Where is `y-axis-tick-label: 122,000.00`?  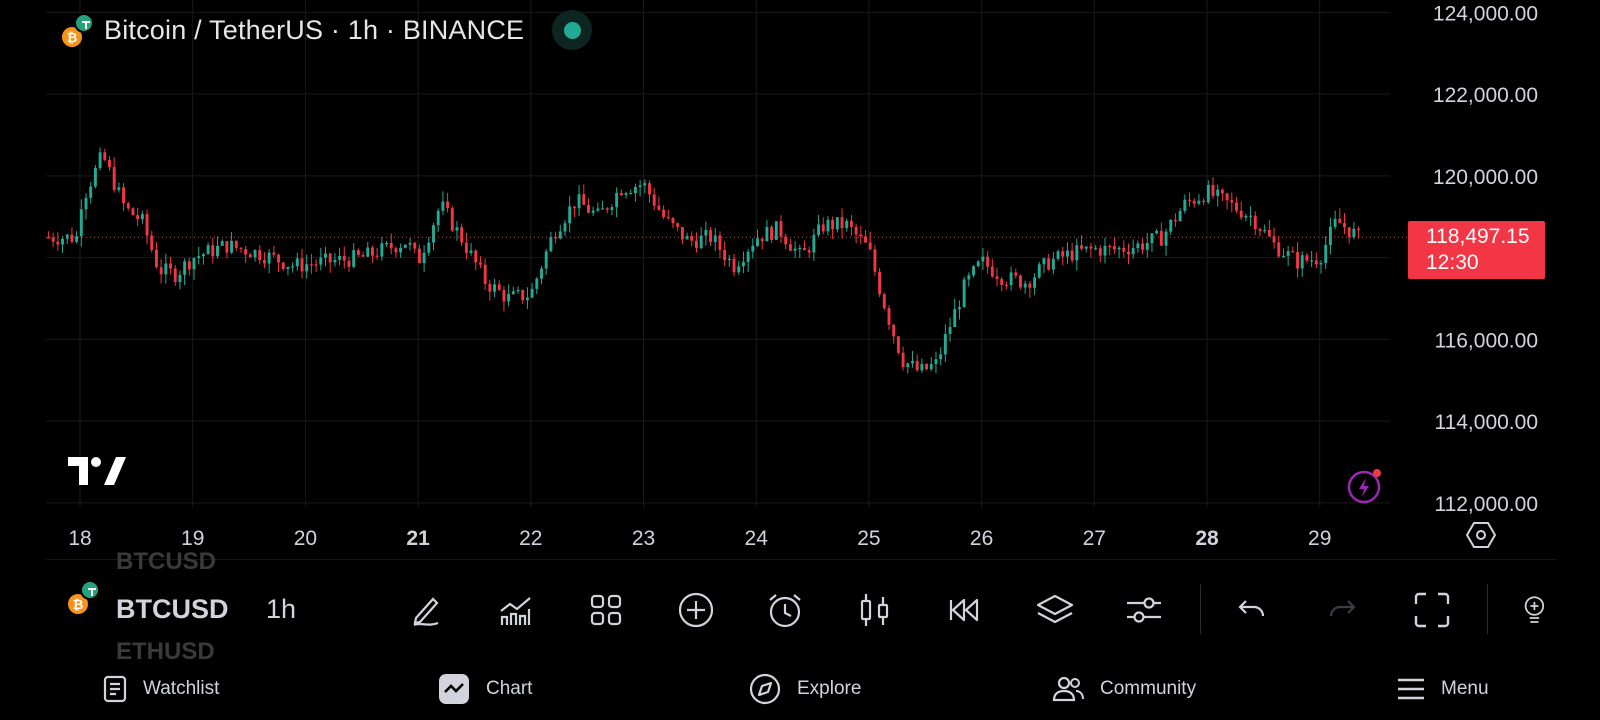
y-axis-tick-label: 122,000.00 is located at coordinates (1485, 95).